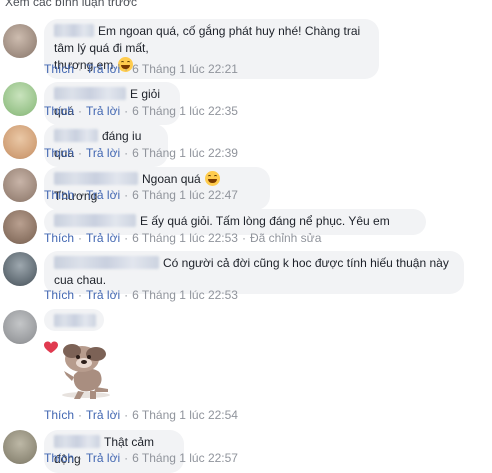 The width and height of the screenshot is (492, 473). Describe the element at coordinates (80, 280) in the screenshot. I see `comment-text-line2: cua chau.` at that location.